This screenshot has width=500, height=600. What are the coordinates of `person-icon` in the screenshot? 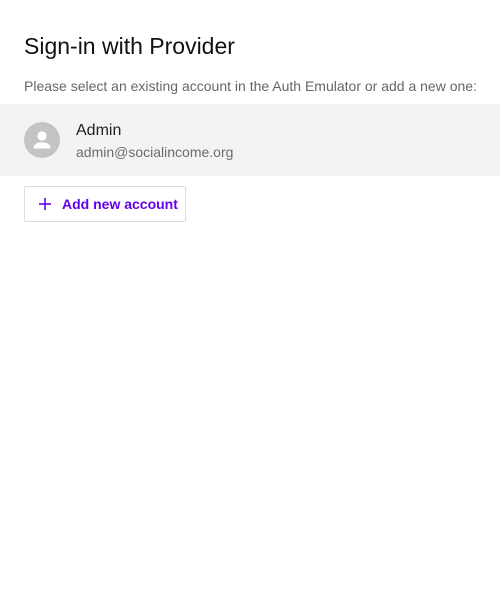 It's located at (42, 140).